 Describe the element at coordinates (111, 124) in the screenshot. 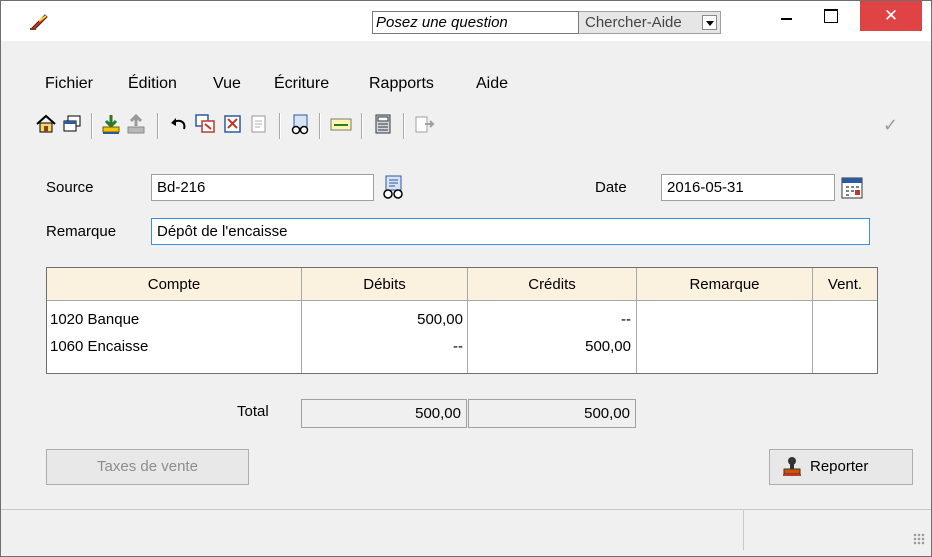

I see `save-icon` at that location.